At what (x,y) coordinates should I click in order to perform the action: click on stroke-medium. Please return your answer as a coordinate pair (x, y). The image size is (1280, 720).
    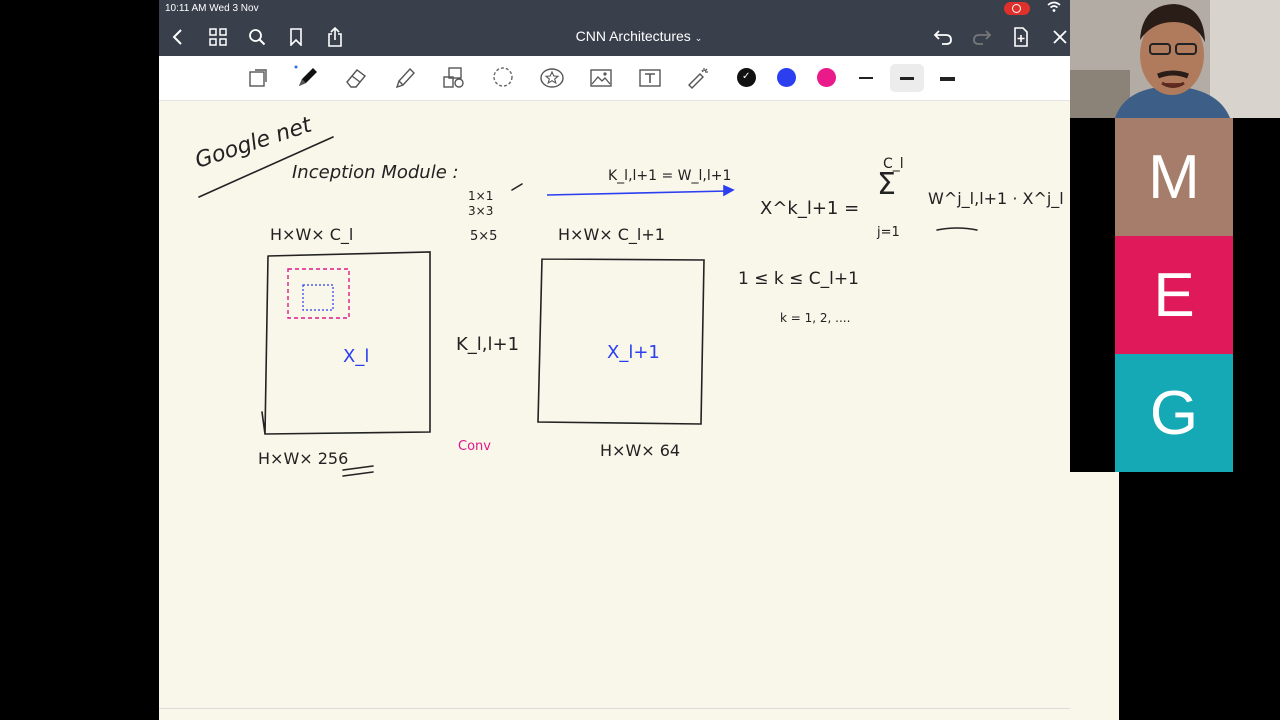
    Looking at the image, I should click on (907, 78).